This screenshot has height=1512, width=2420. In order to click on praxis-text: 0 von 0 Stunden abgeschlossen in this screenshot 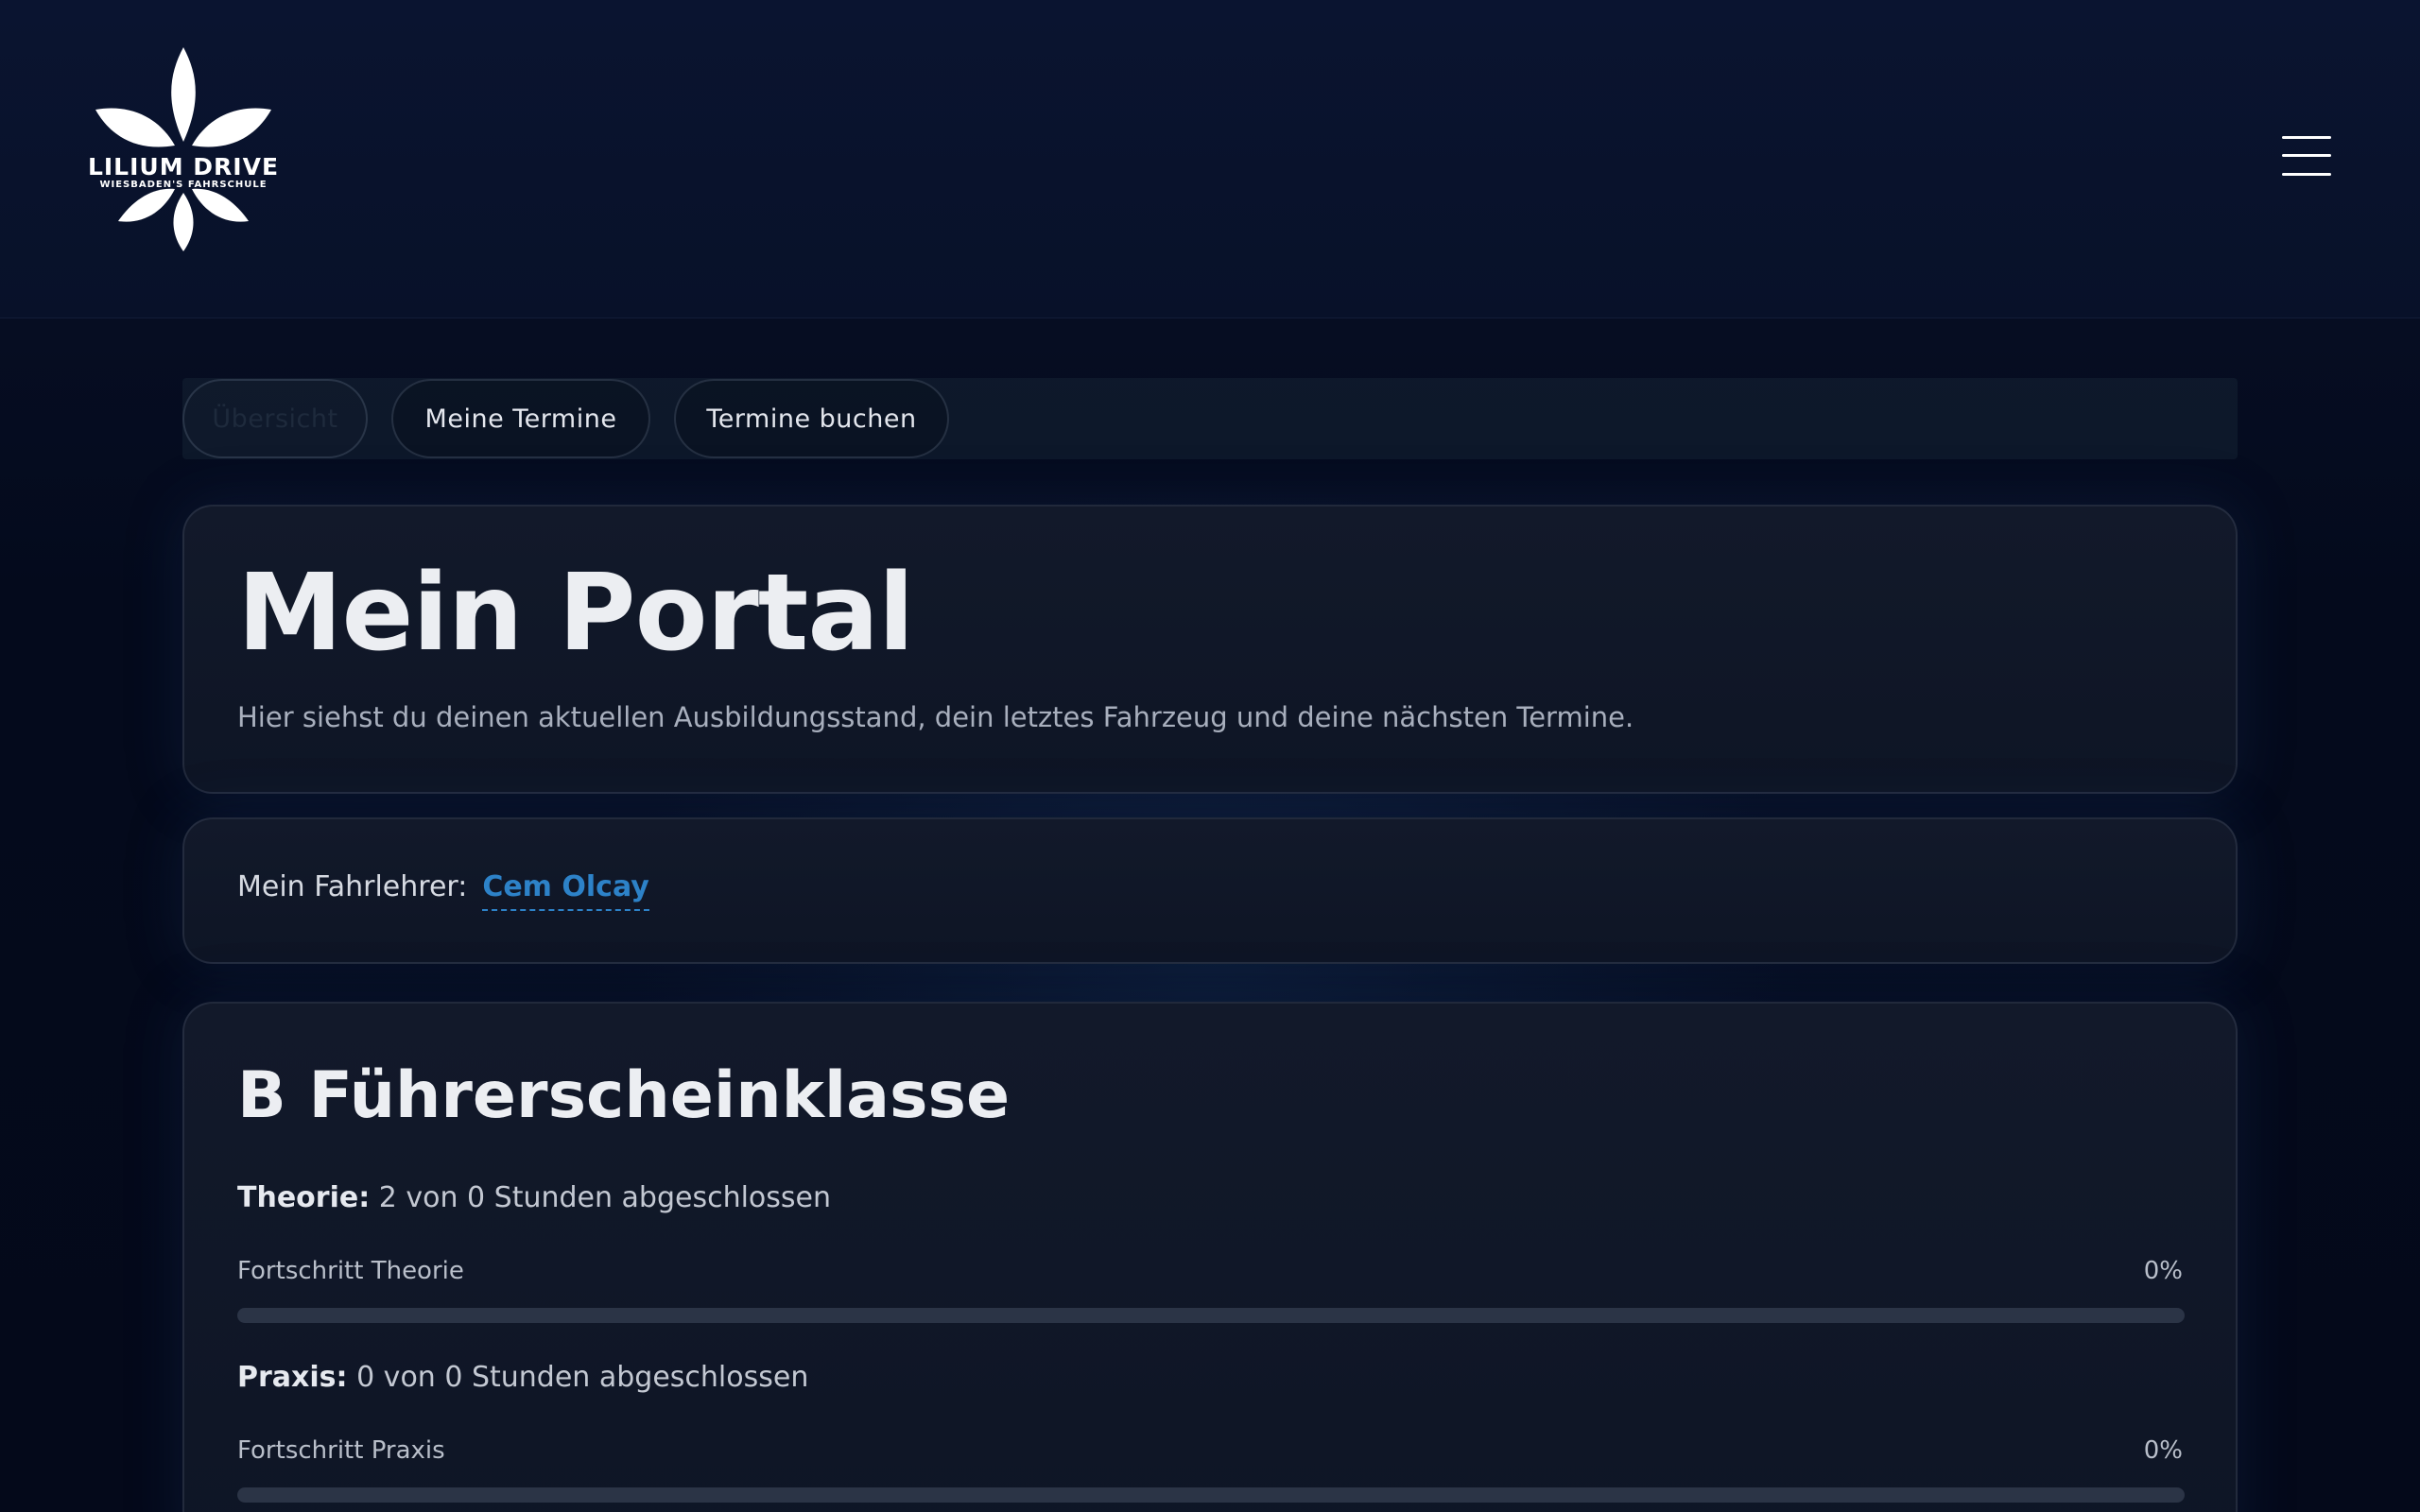, I will do `click(582, 1377)`.